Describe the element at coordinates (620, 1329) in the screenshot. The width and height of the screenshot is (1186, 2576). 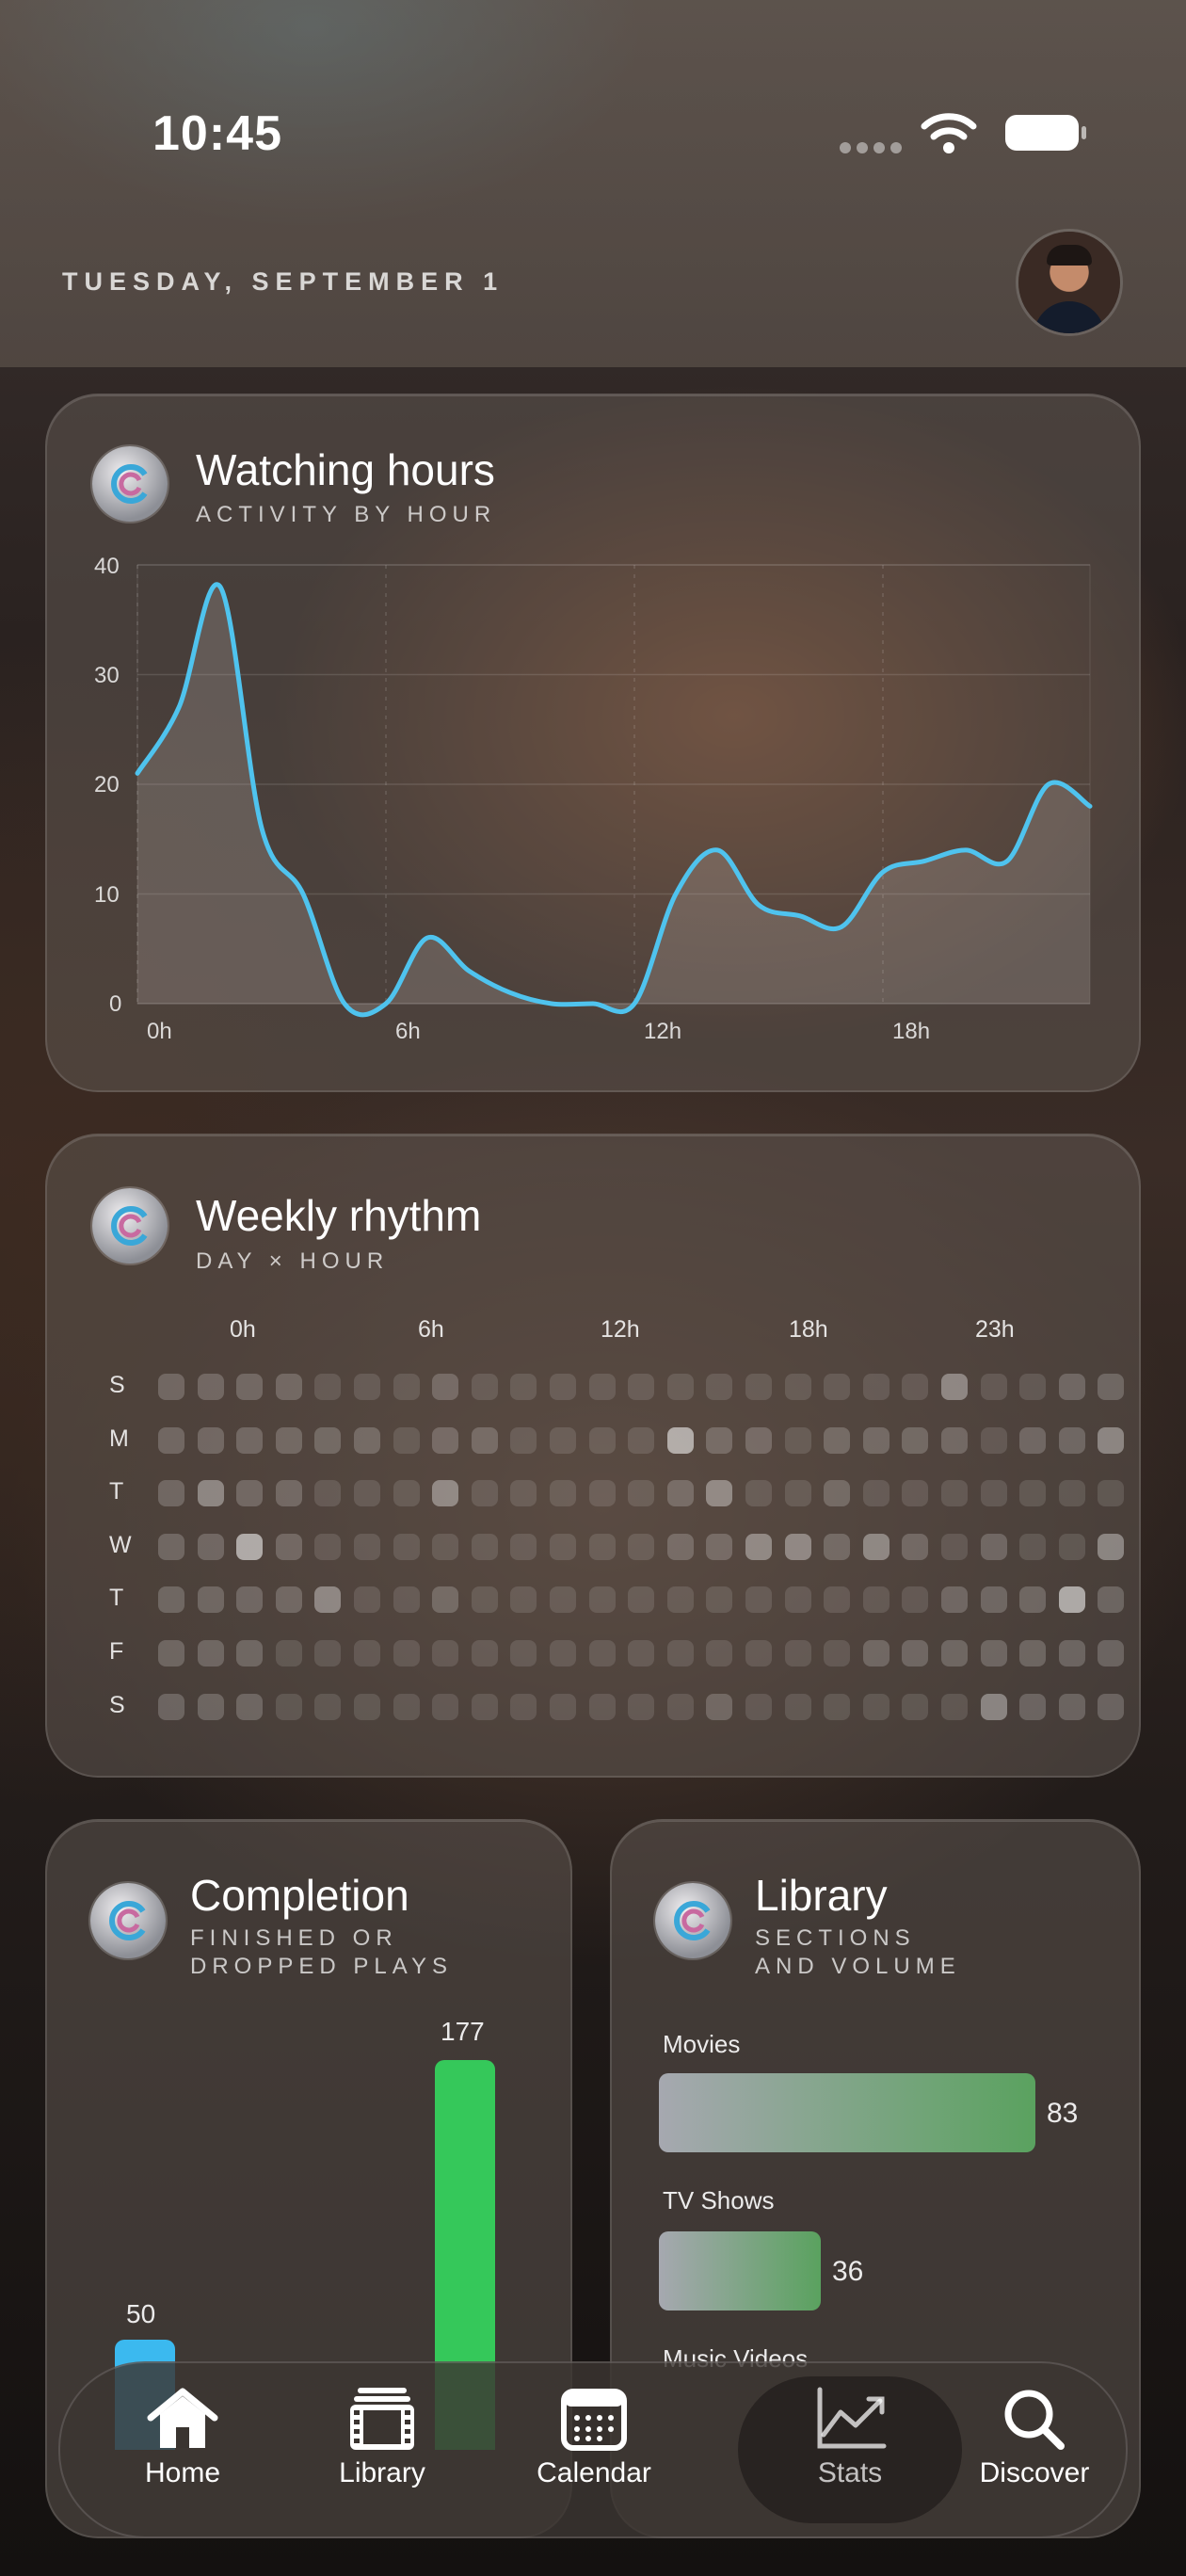
I see `hour-label: 12h` at that location.